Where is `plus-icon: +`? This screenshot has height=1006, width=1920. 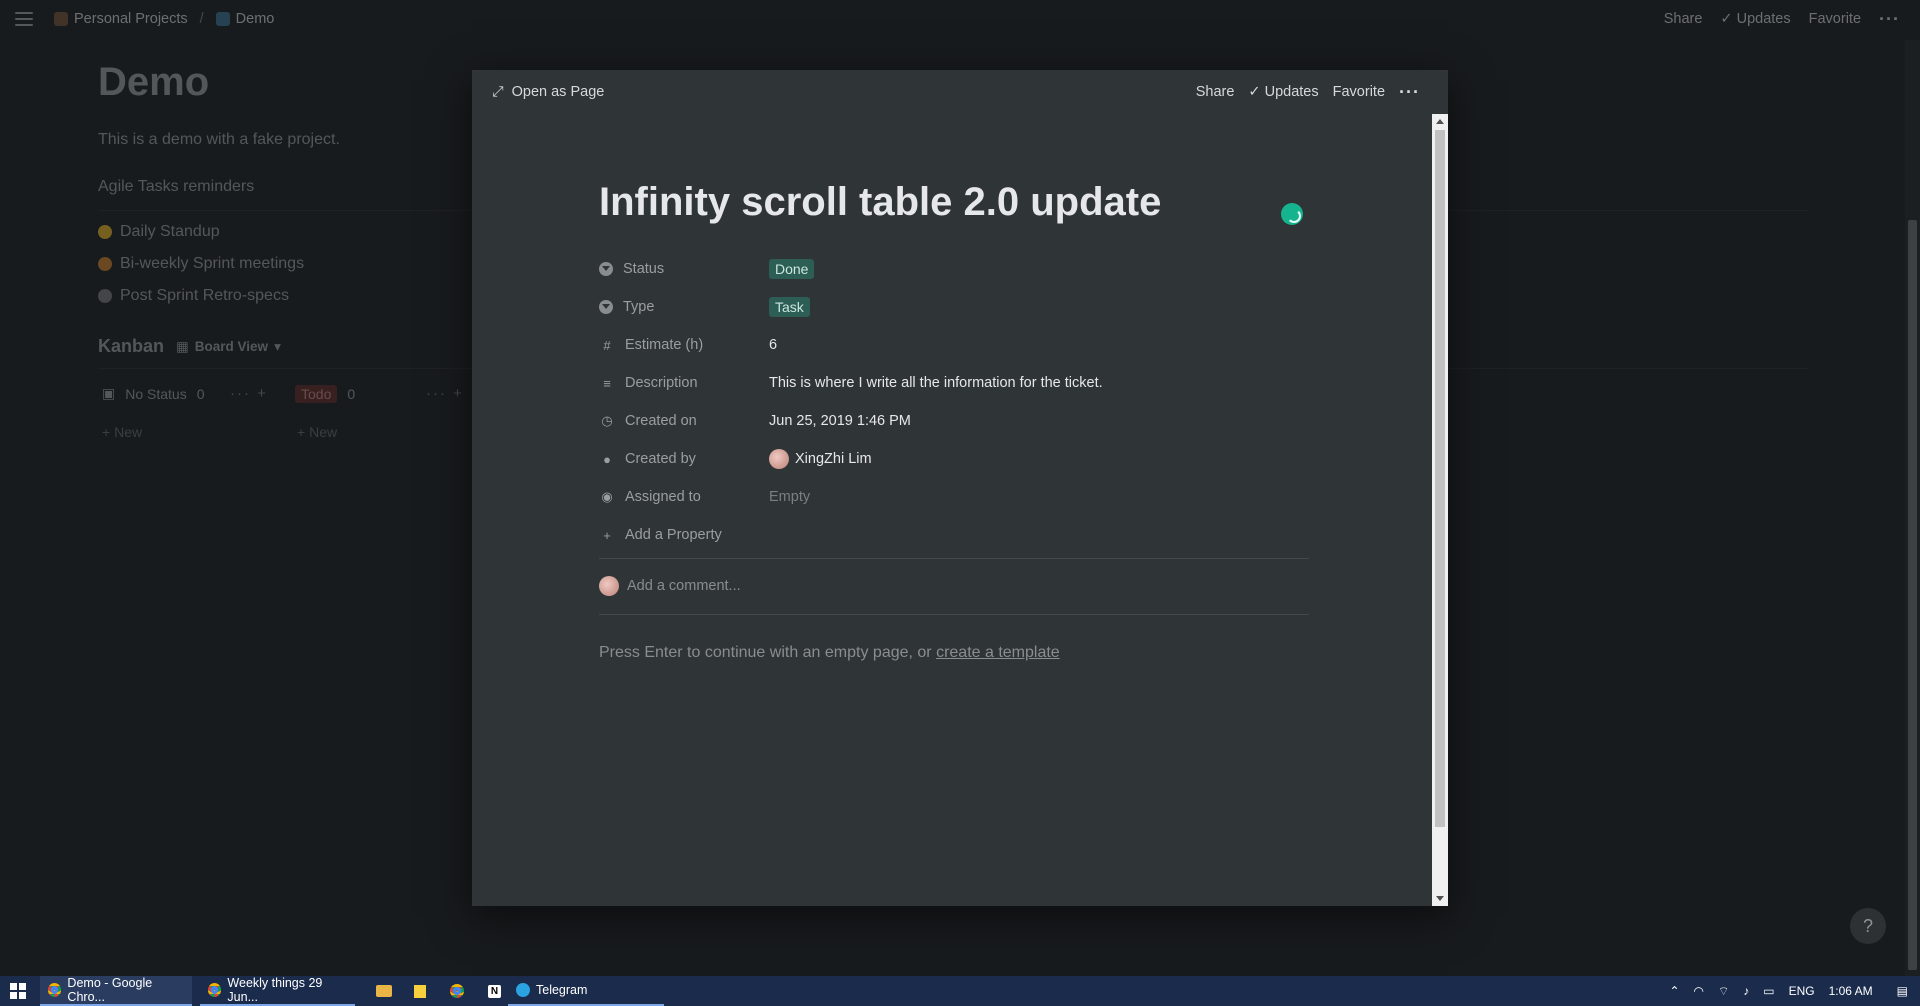
plus-icon: + is located at coordinates (607, 535).